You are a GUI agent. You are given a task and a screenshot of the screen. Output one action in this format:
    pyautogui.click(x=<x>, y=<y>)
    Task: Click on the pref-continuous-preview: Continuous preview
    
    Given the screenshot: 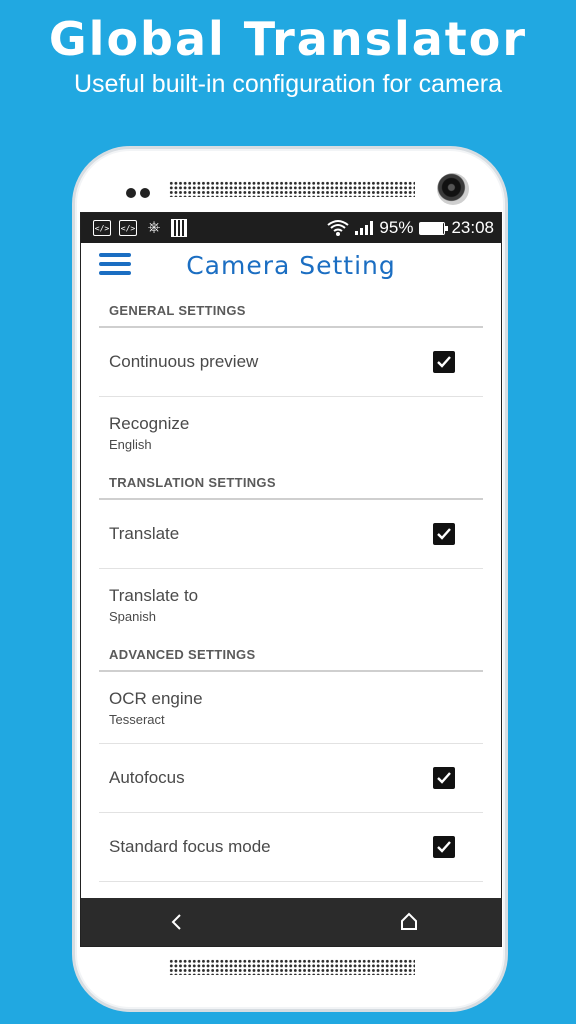 What is the action you would take?
    pyautogui.click(x=291, y=362)
    